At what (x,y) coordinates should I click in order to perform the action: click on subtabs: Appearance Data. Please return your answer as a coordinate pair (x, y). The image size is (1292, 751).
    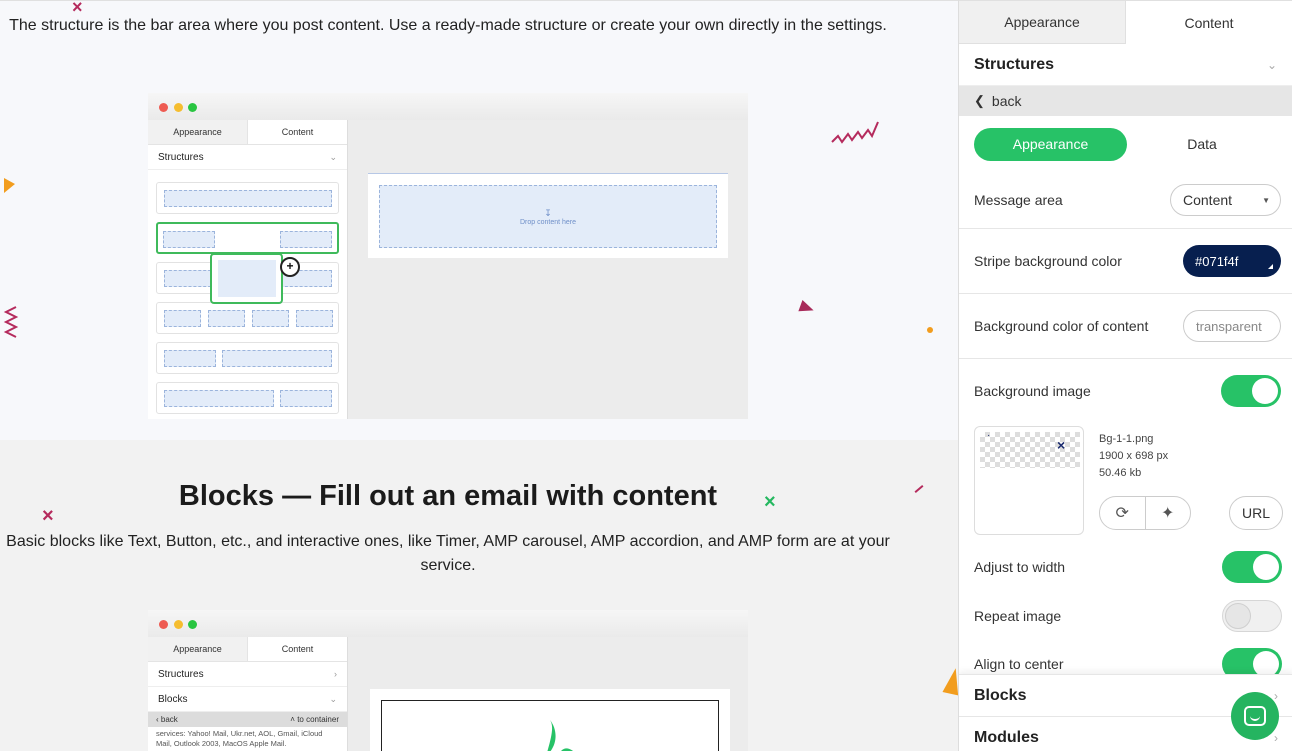
    Looking at the image, I should click on (1125, 144).